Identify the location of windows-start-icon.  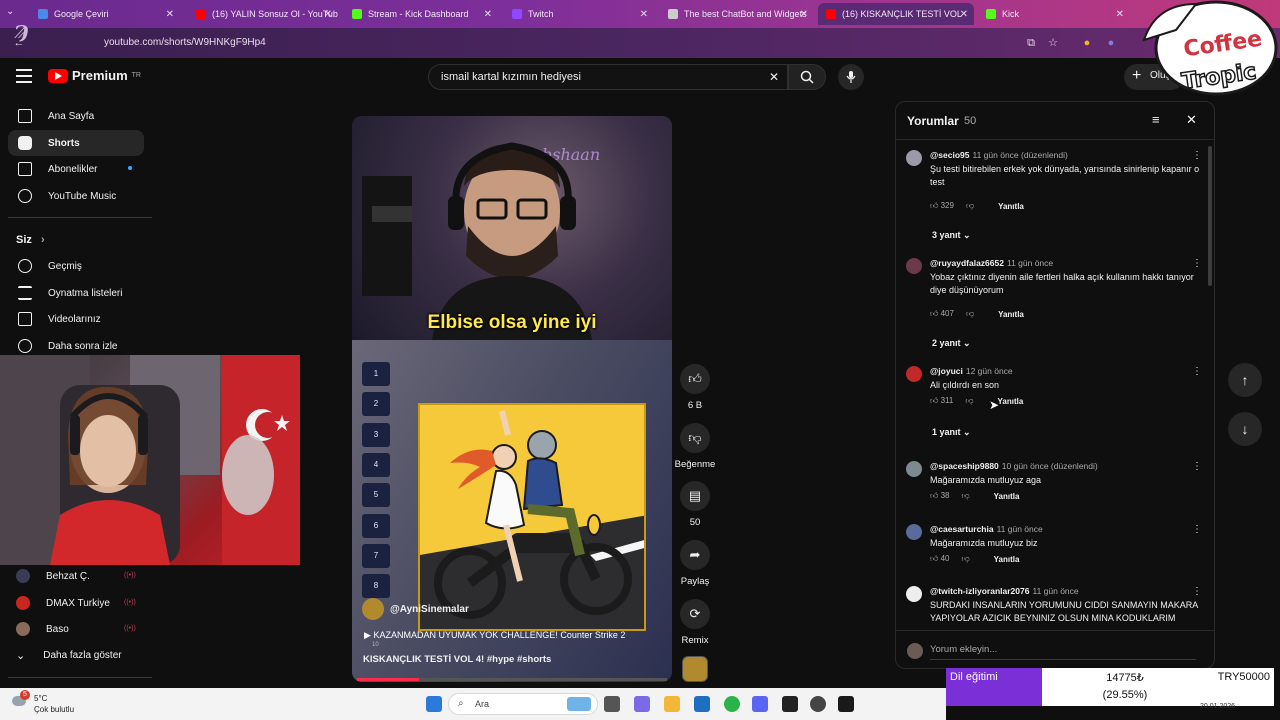
(434, 704).